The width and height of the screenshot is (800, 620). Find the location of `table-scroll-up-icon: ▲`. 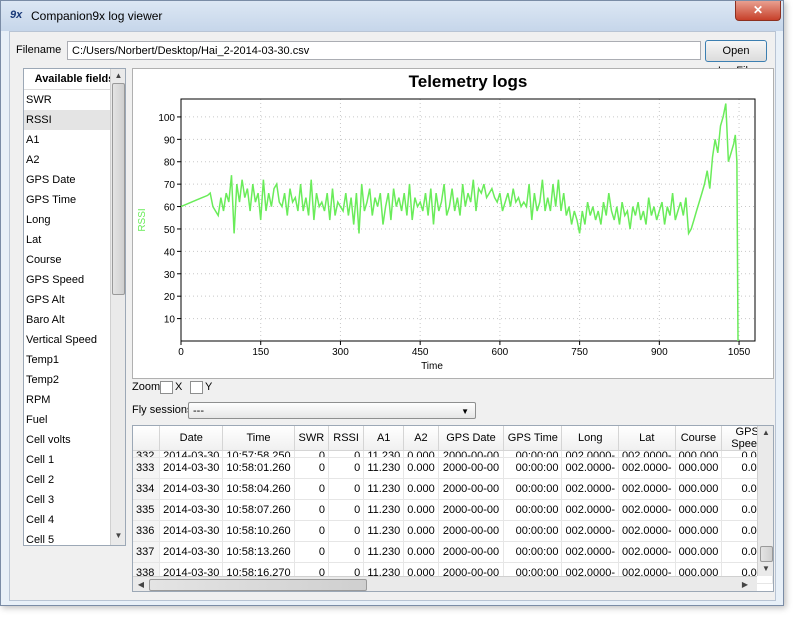

table-scroll-up-icon: ▲ is located at coordinates (765, 432).